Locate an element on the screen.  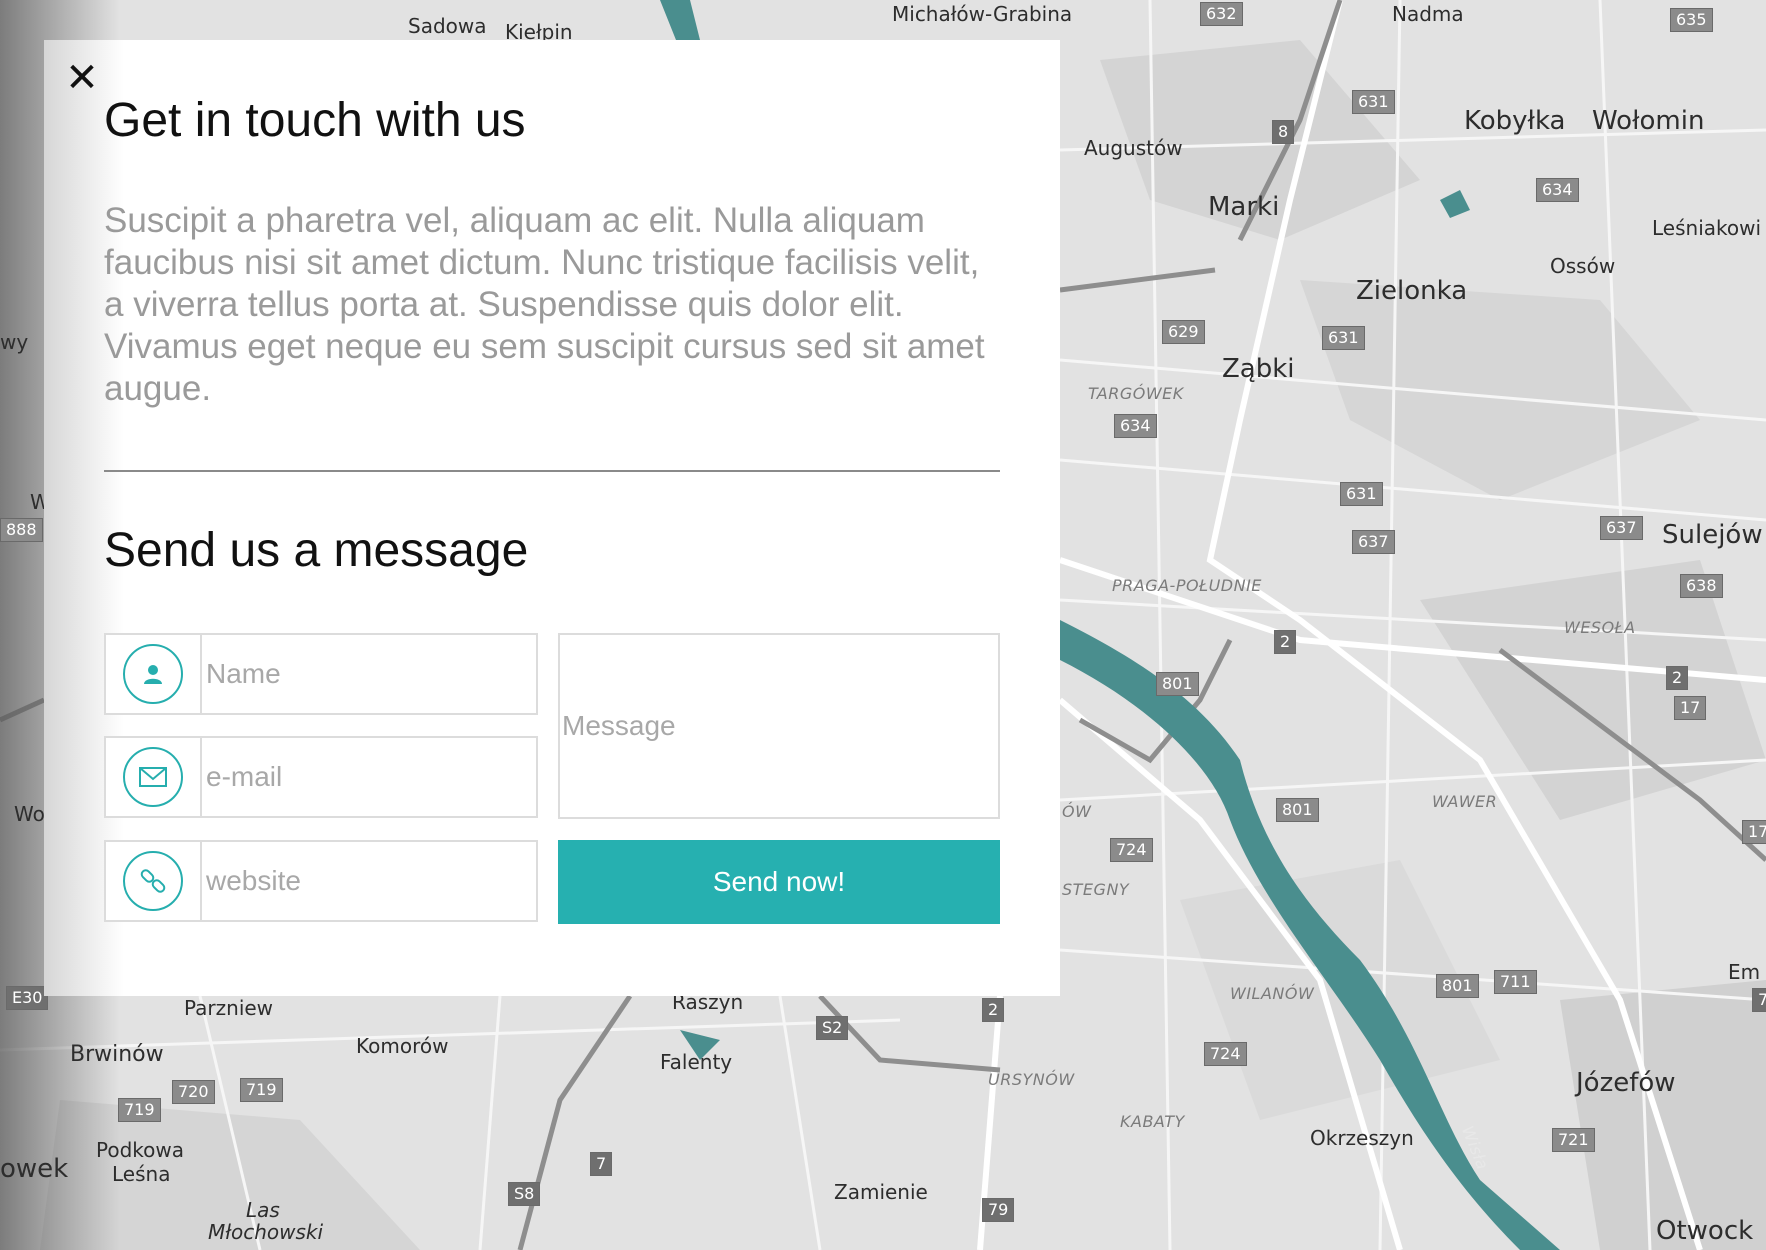
road-shield: 629 is located at coordinates (1183, 332).